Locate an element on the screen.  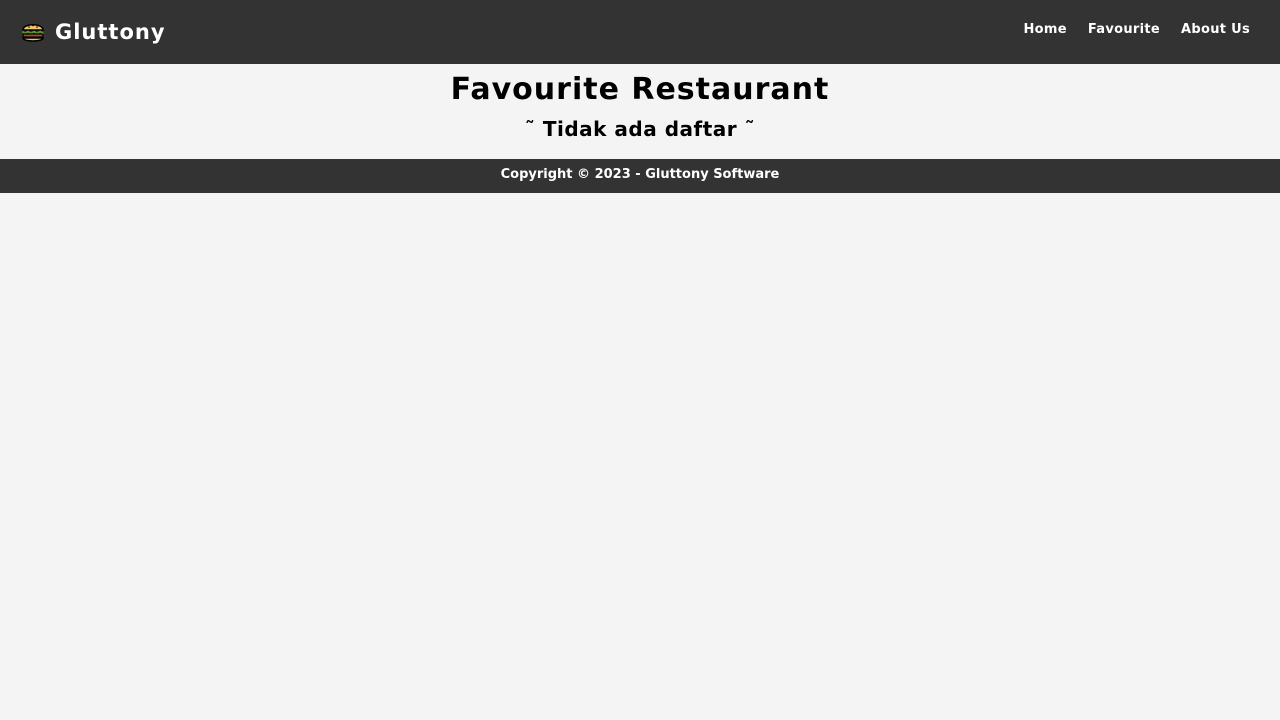
footer: Copyright © 2023 - Gluttony Software is located at coordinates (640, 176).